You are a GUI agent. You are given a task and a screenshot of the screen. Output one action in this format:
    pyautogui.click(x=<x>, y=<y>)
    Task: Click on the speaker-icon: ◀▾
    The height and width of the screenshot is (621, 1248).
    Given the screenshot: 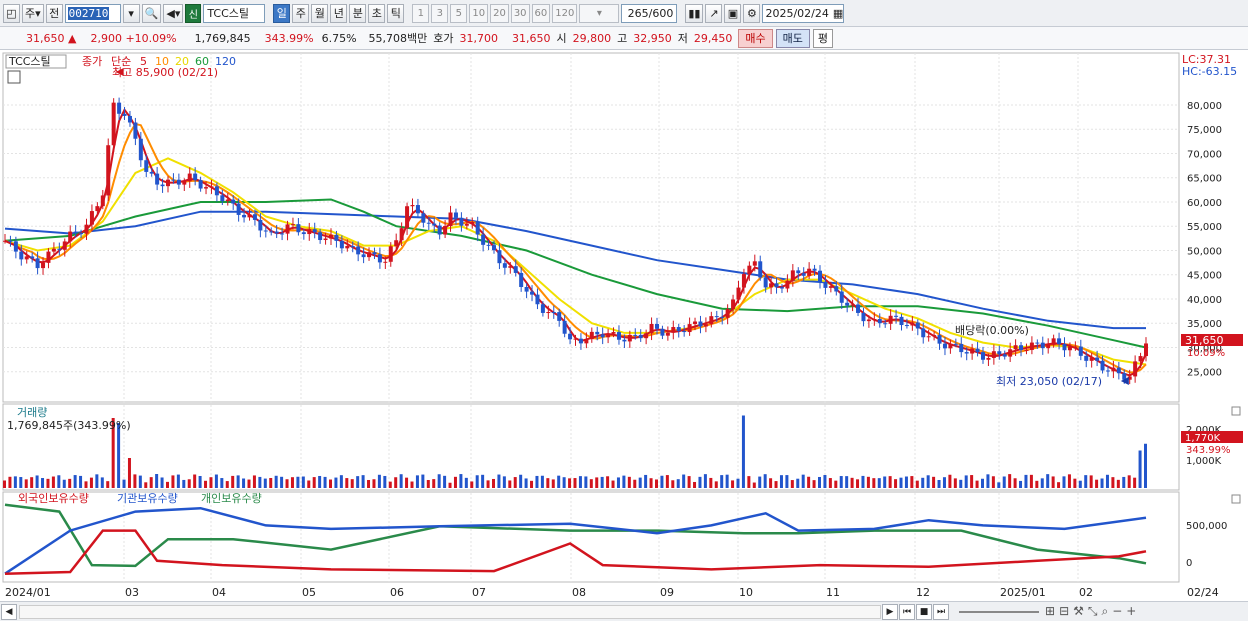 What is the action you would take?
    pyautogui.click(x=173, y=13)
    